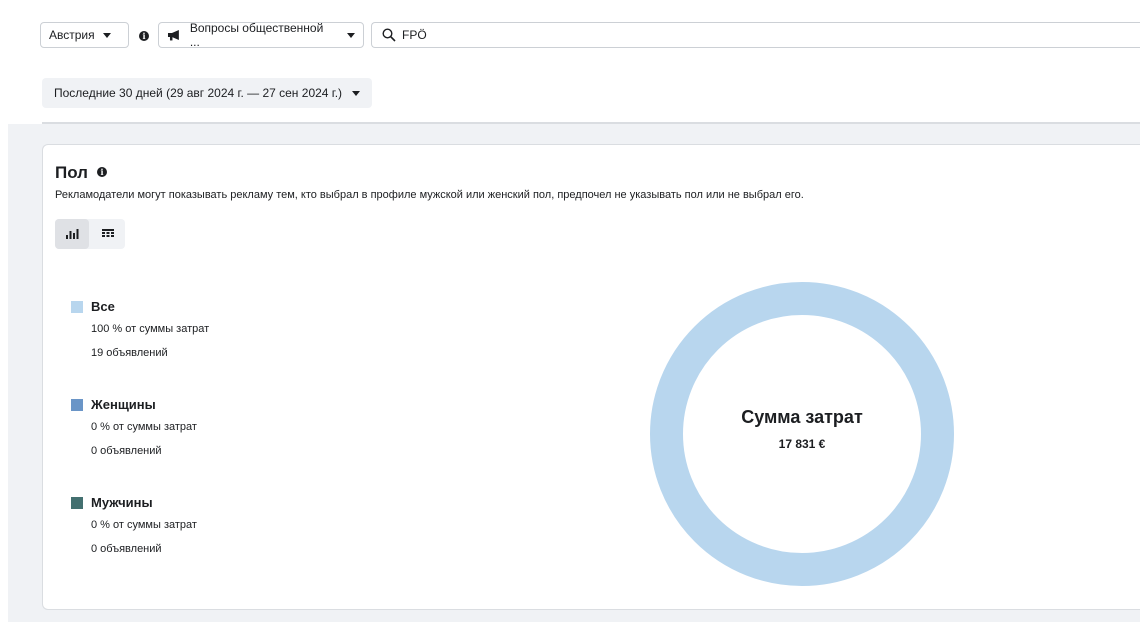 This screenshot has height=622, width=1140. Describe the element at coordinates (173, 35) in the screenshot. I see `megaphone-icon` at that location.